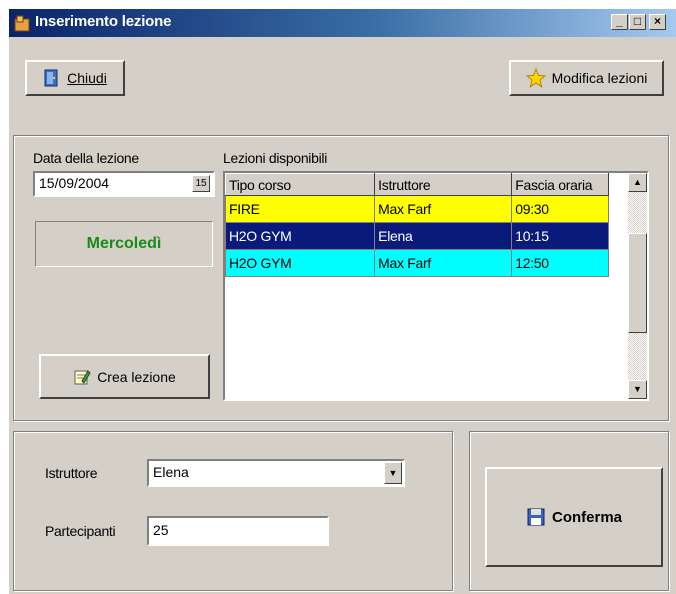 Image resolution: width=676 pixels, height=594 pixels. I want to click on cell-tipo: FIRE, so click(300, 209).